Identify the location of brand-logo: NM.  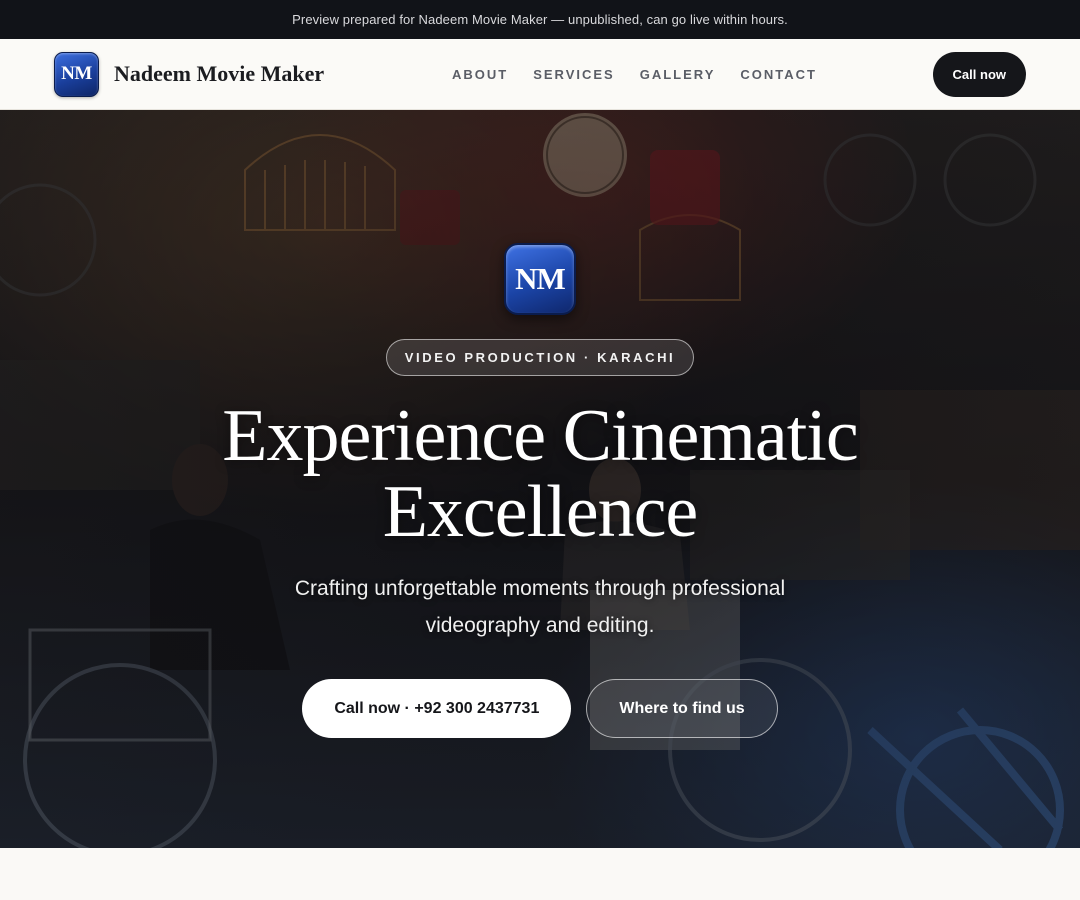
(76, 74).